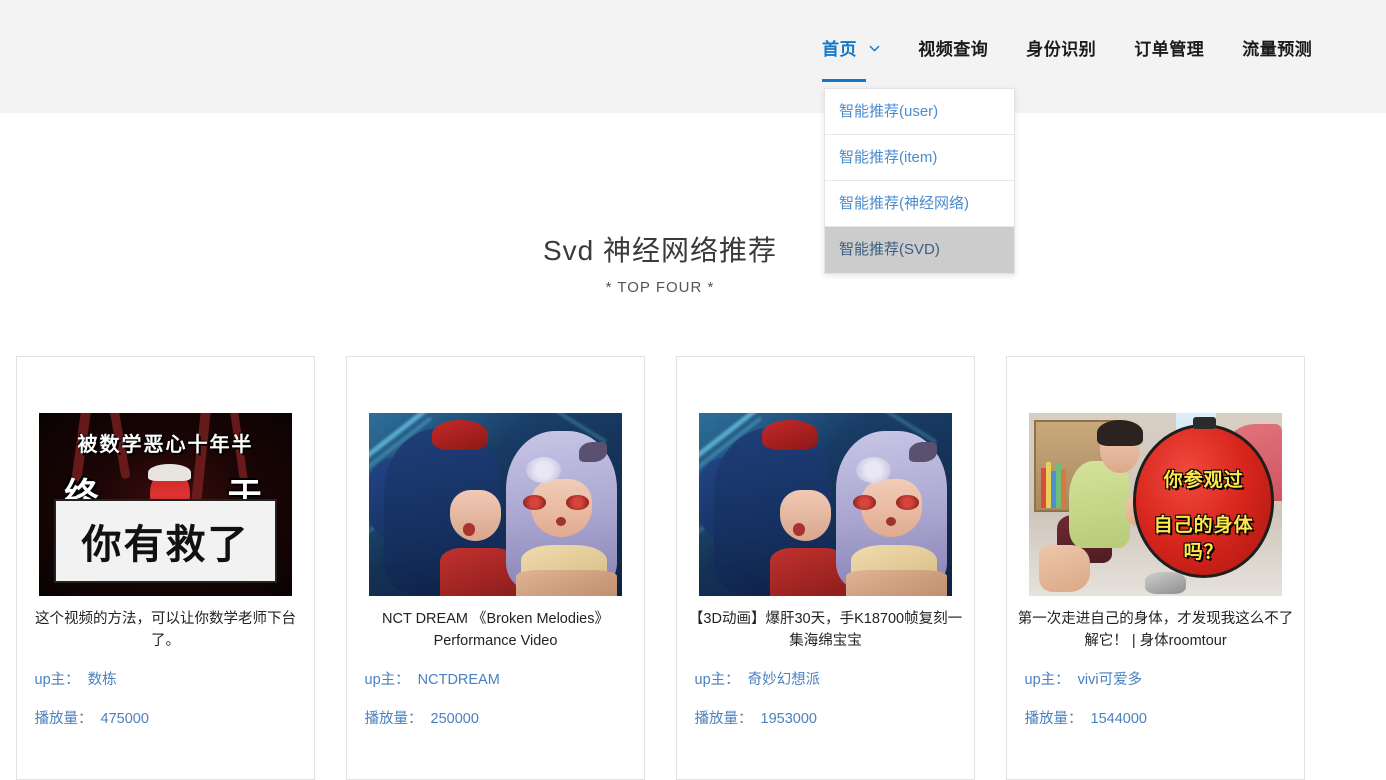  I want to click on card-title: 【3D动画】爆肝30天，手K18700帧复刻一集海绵宝宝, so click(825, 630).